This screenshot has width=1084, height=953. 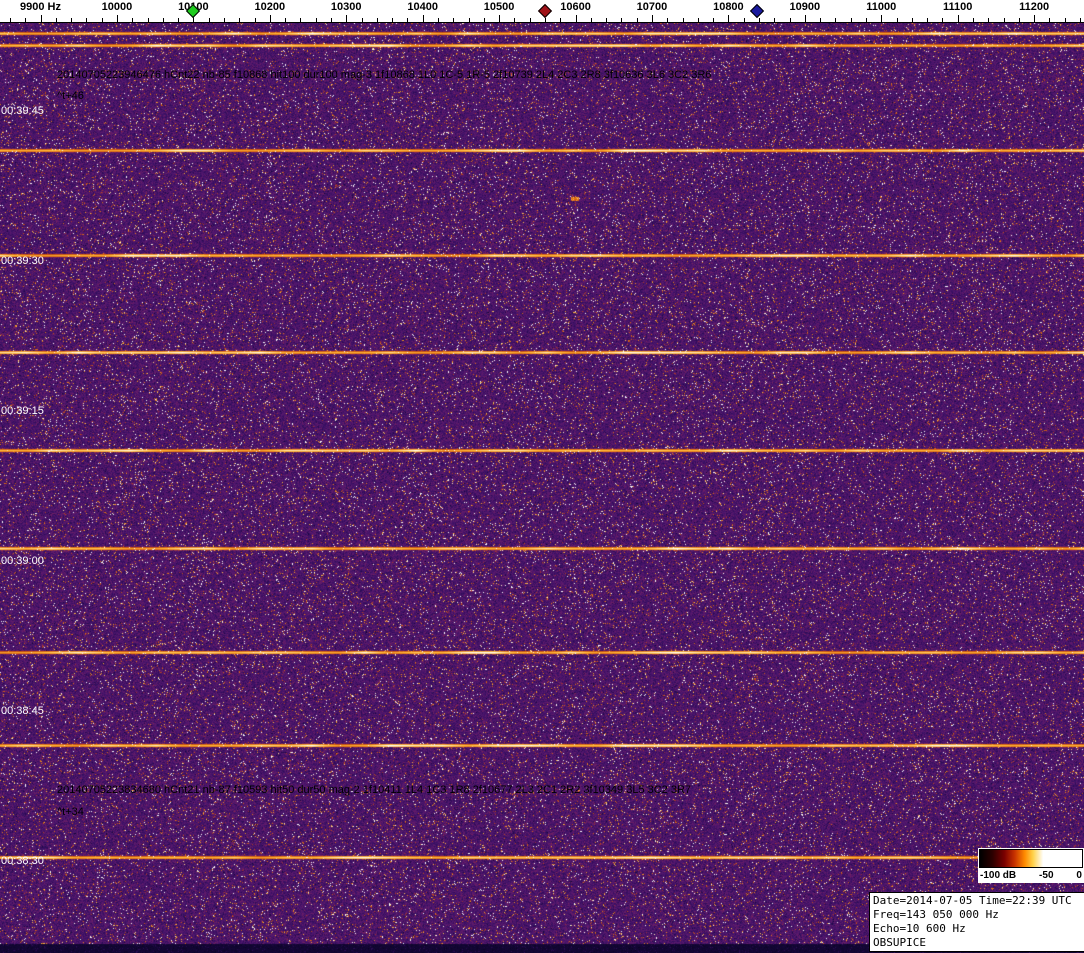 I want to click on colorbar-labels: -100 dB -50 0, so click(x=1031, y=875).